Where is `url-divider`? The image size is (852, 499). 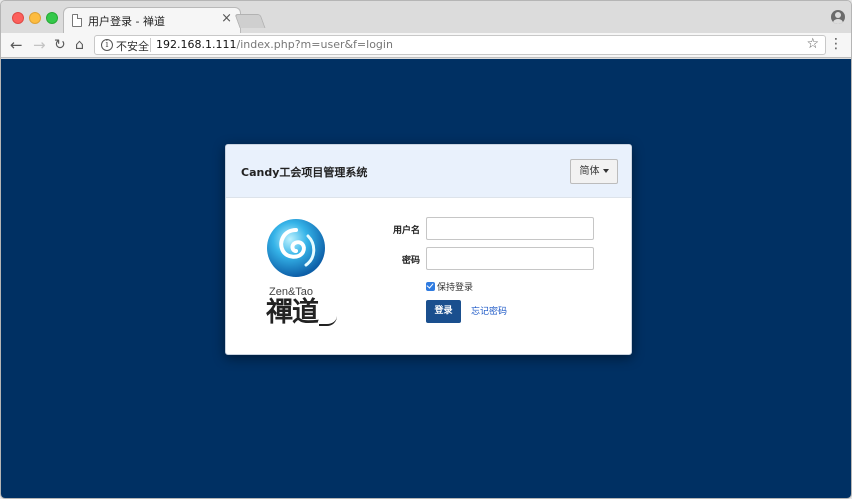
url-divider is located at coordinates (150, 45).